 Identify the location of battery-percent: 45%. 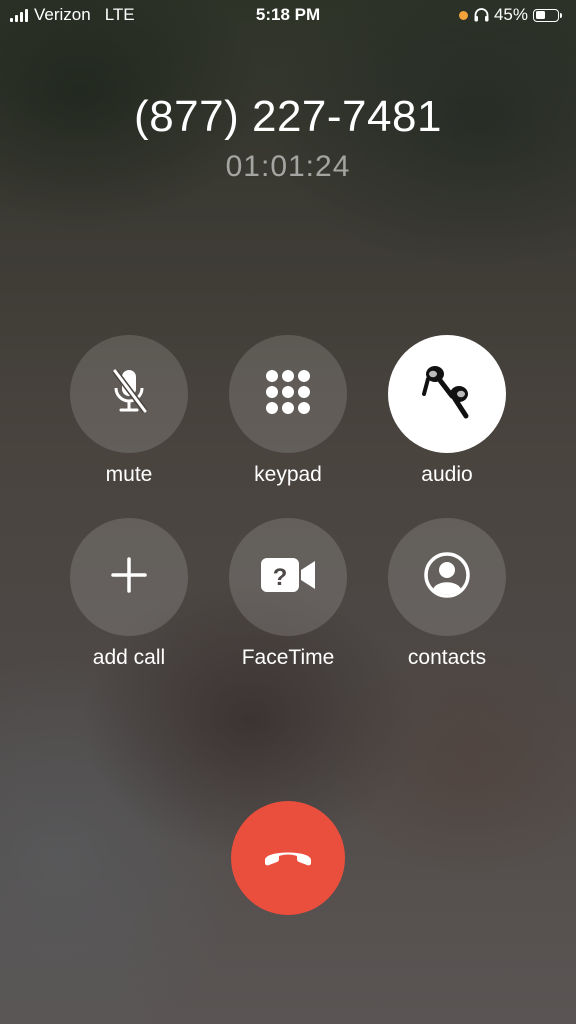
(510, 14).